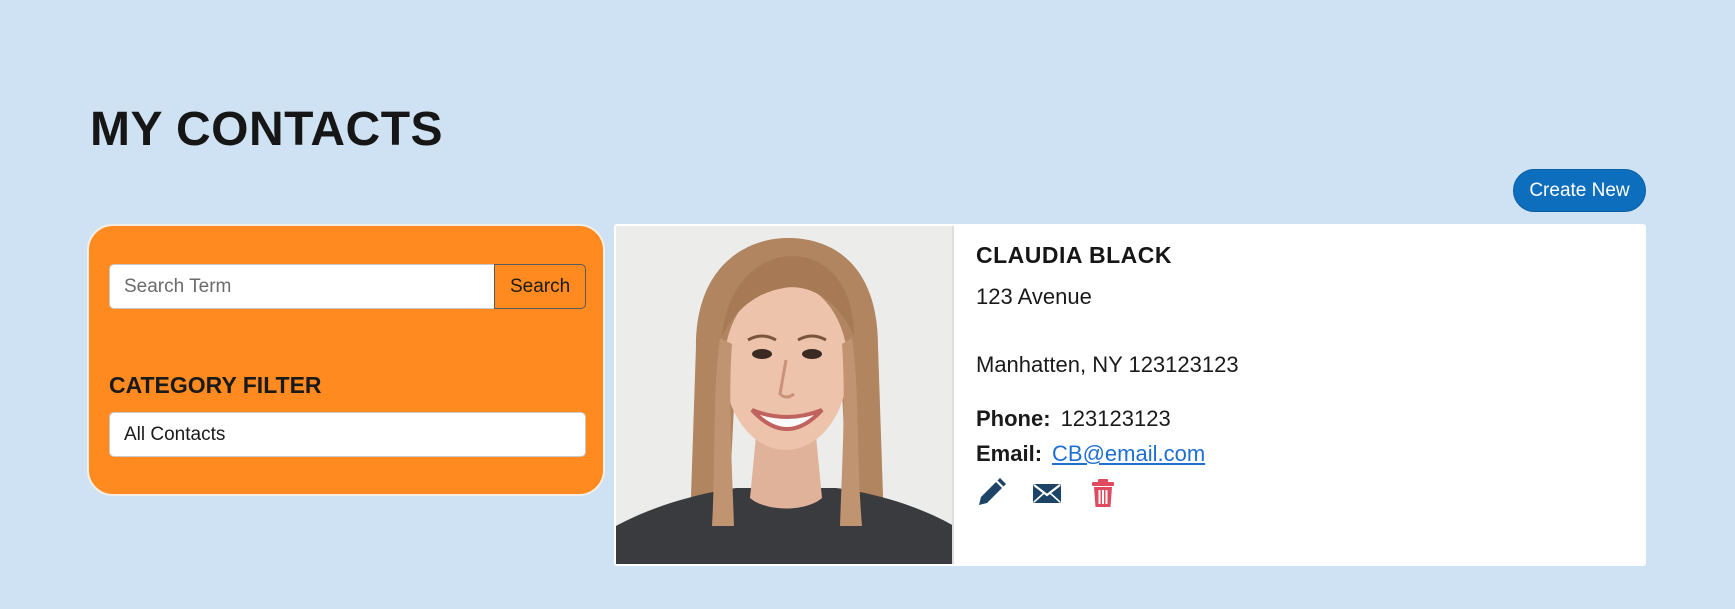 The height and width of the screenshot is (609, 1735). Describe the element at coordinates (991, 493) in the screenshot. I see `pencil-icon` at that location.